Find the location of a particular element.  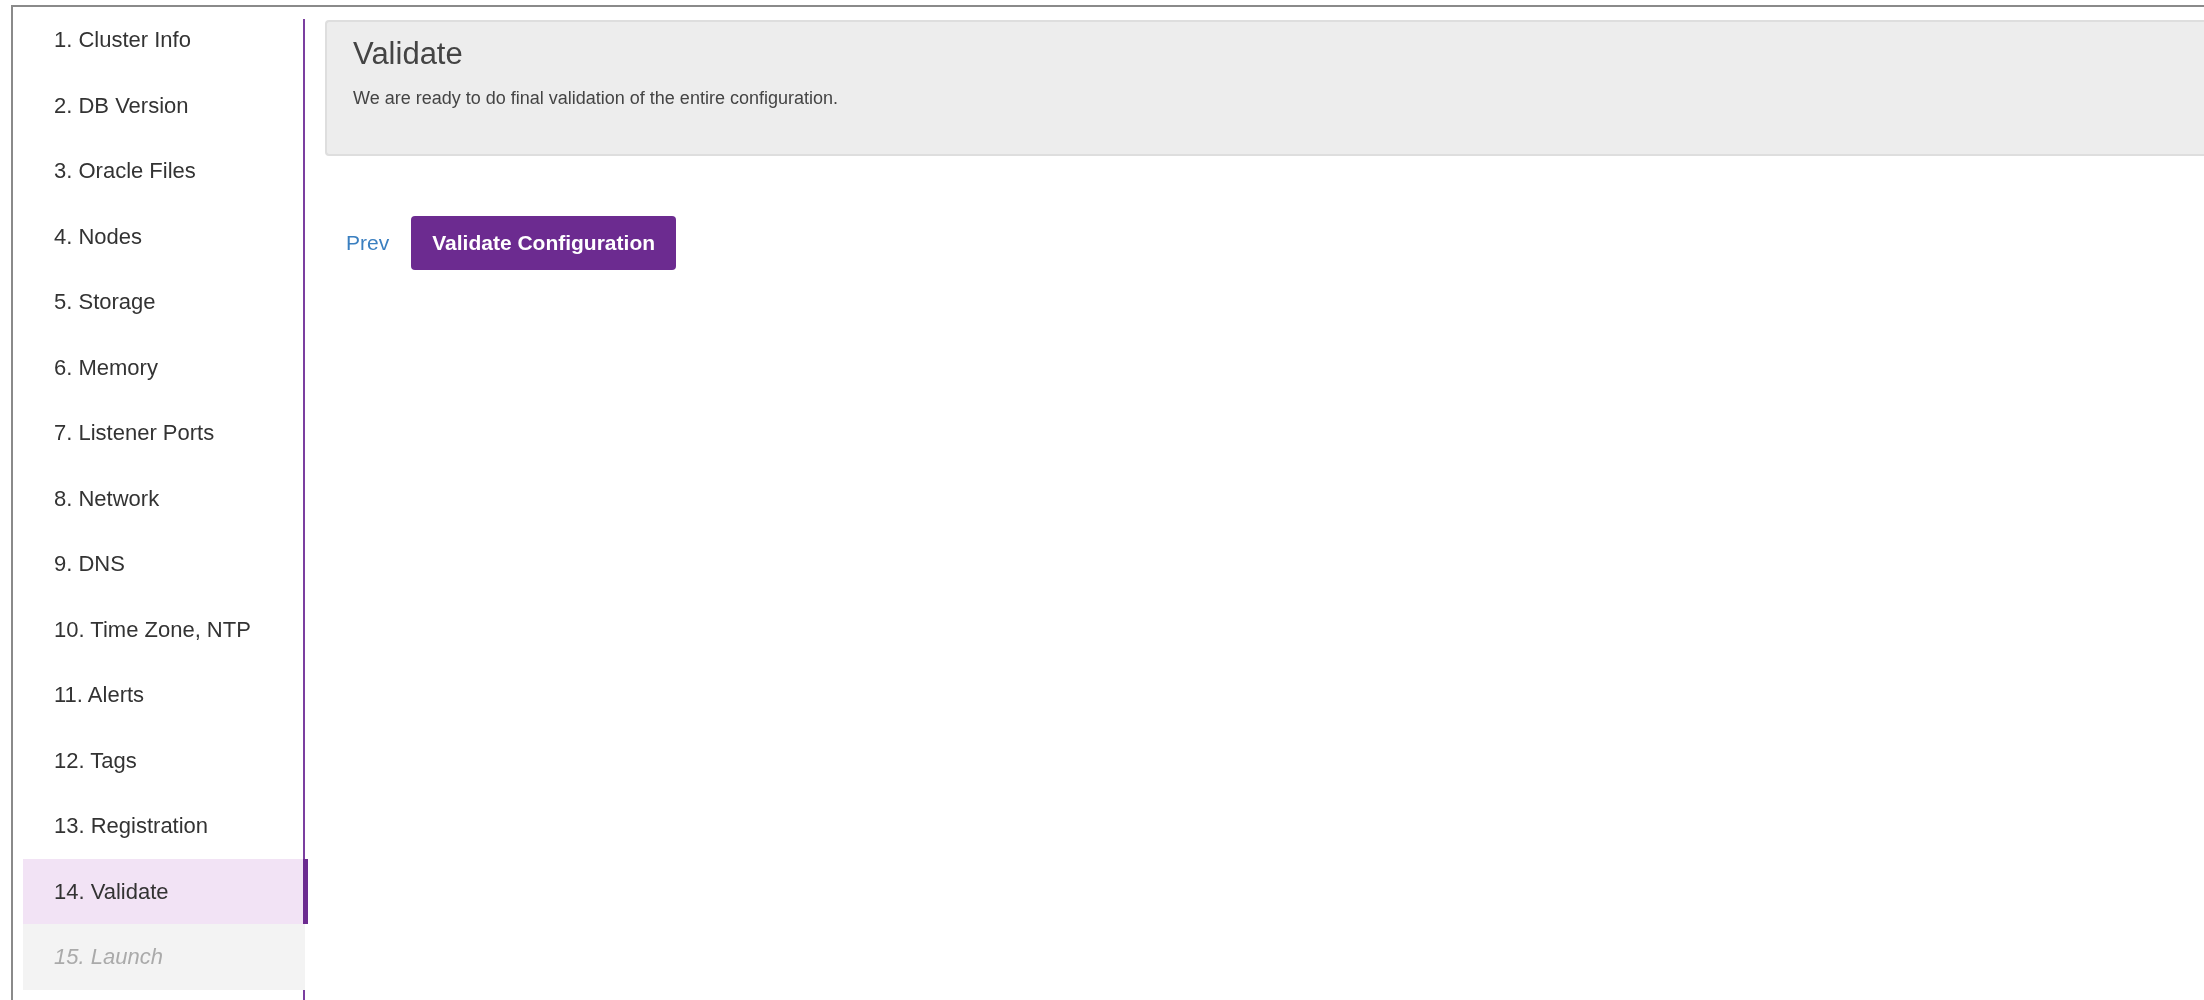

sidebar-item: 3. Oracle Files is located at coordinates (164, 171).